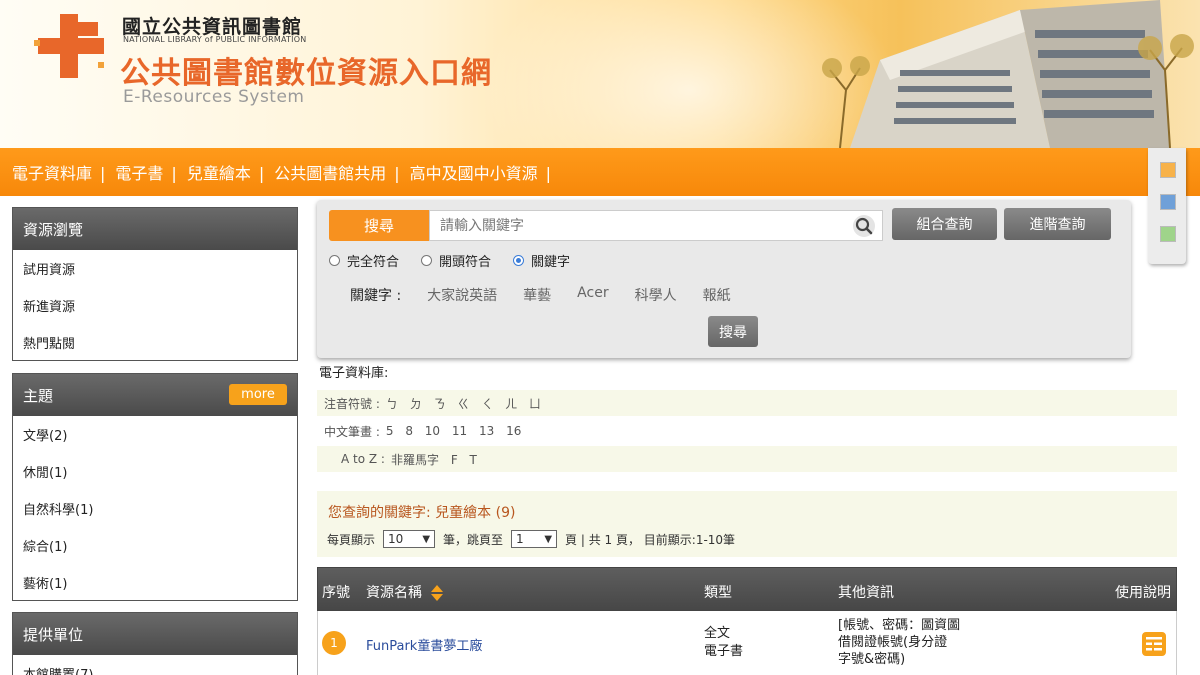 The width and height of the screenshot is (1200, 675). I want to click on radio-prefix-match: 開頭符合, so click(456, 260).